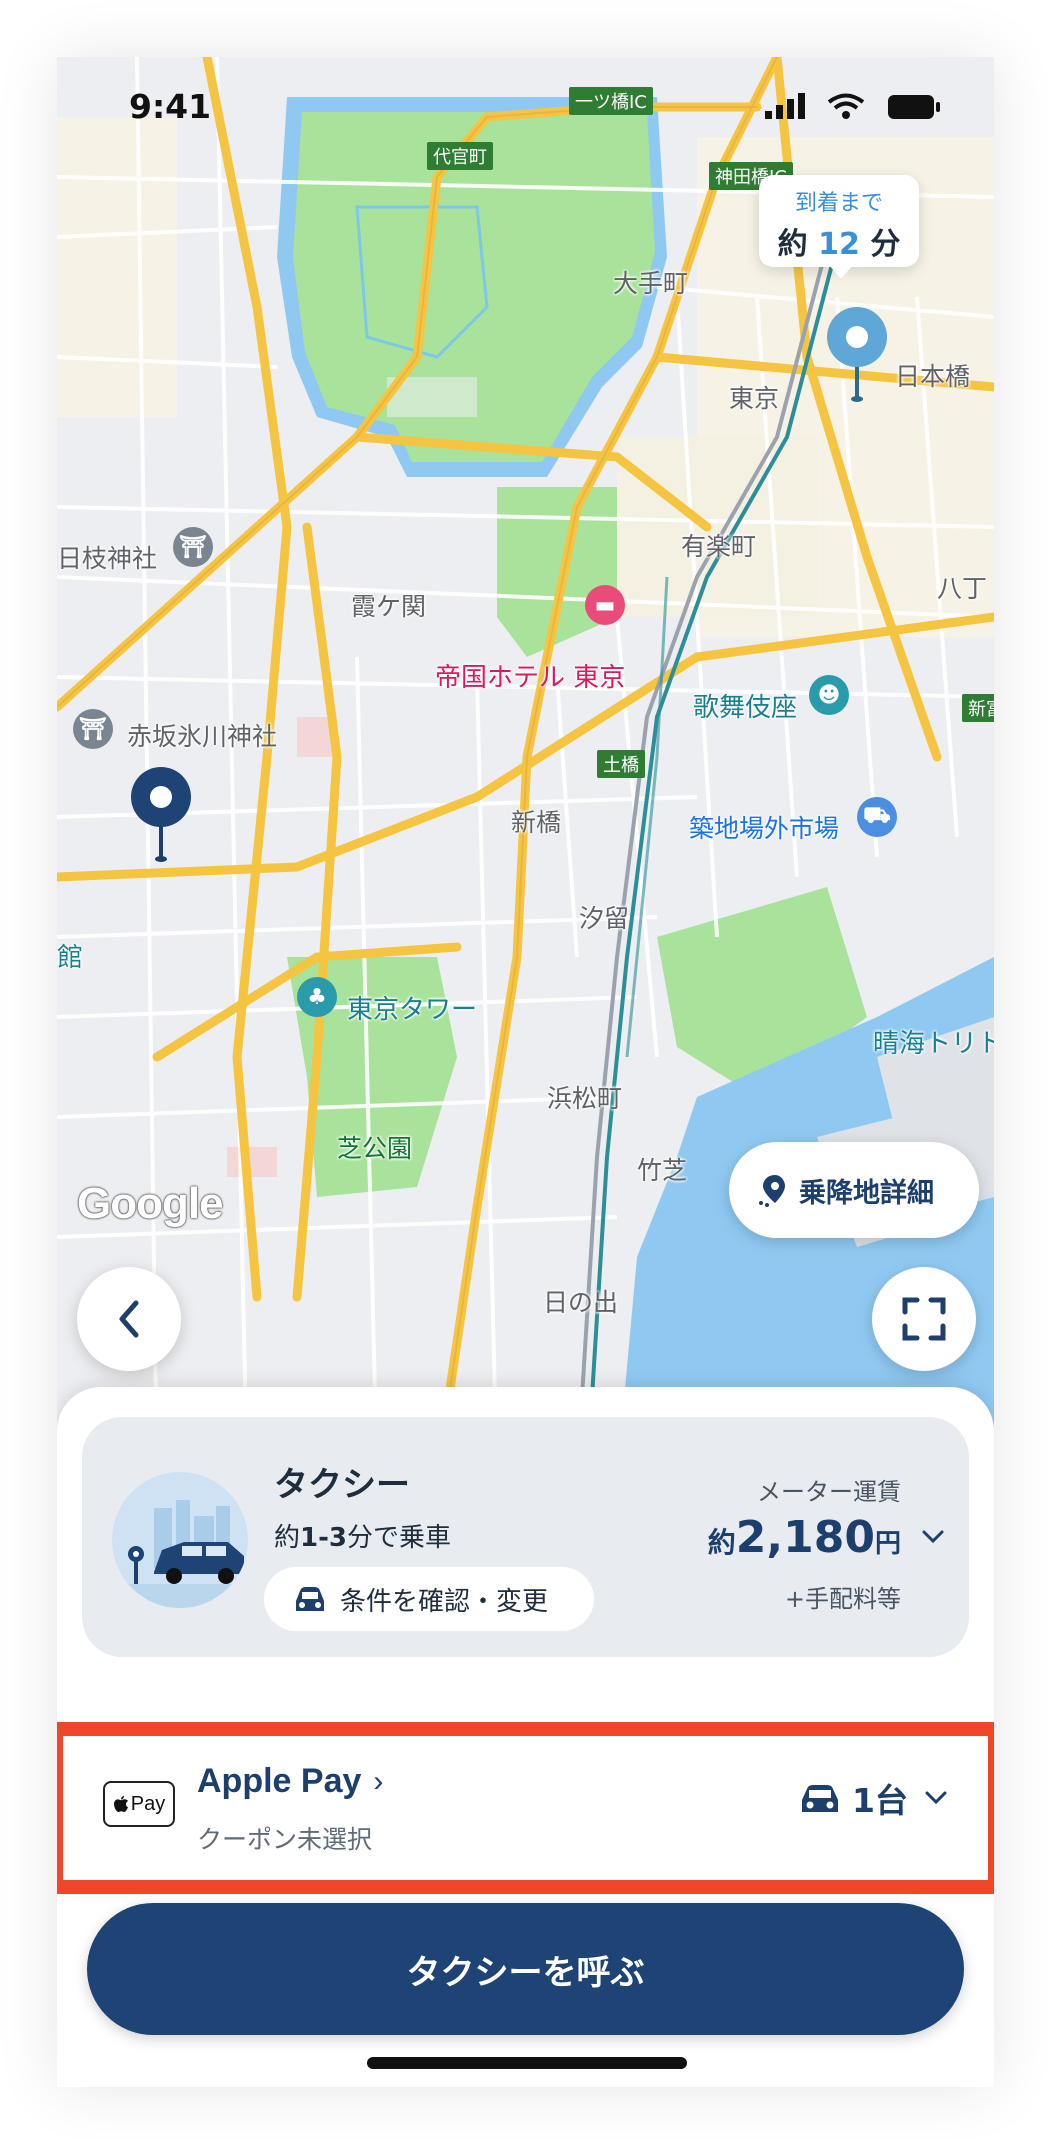 The image size is (1051, 2140). What do you see at coordinates (978, 708) in the screenshot?
I see `road-label: 新富` at bounding box center [978, 708].